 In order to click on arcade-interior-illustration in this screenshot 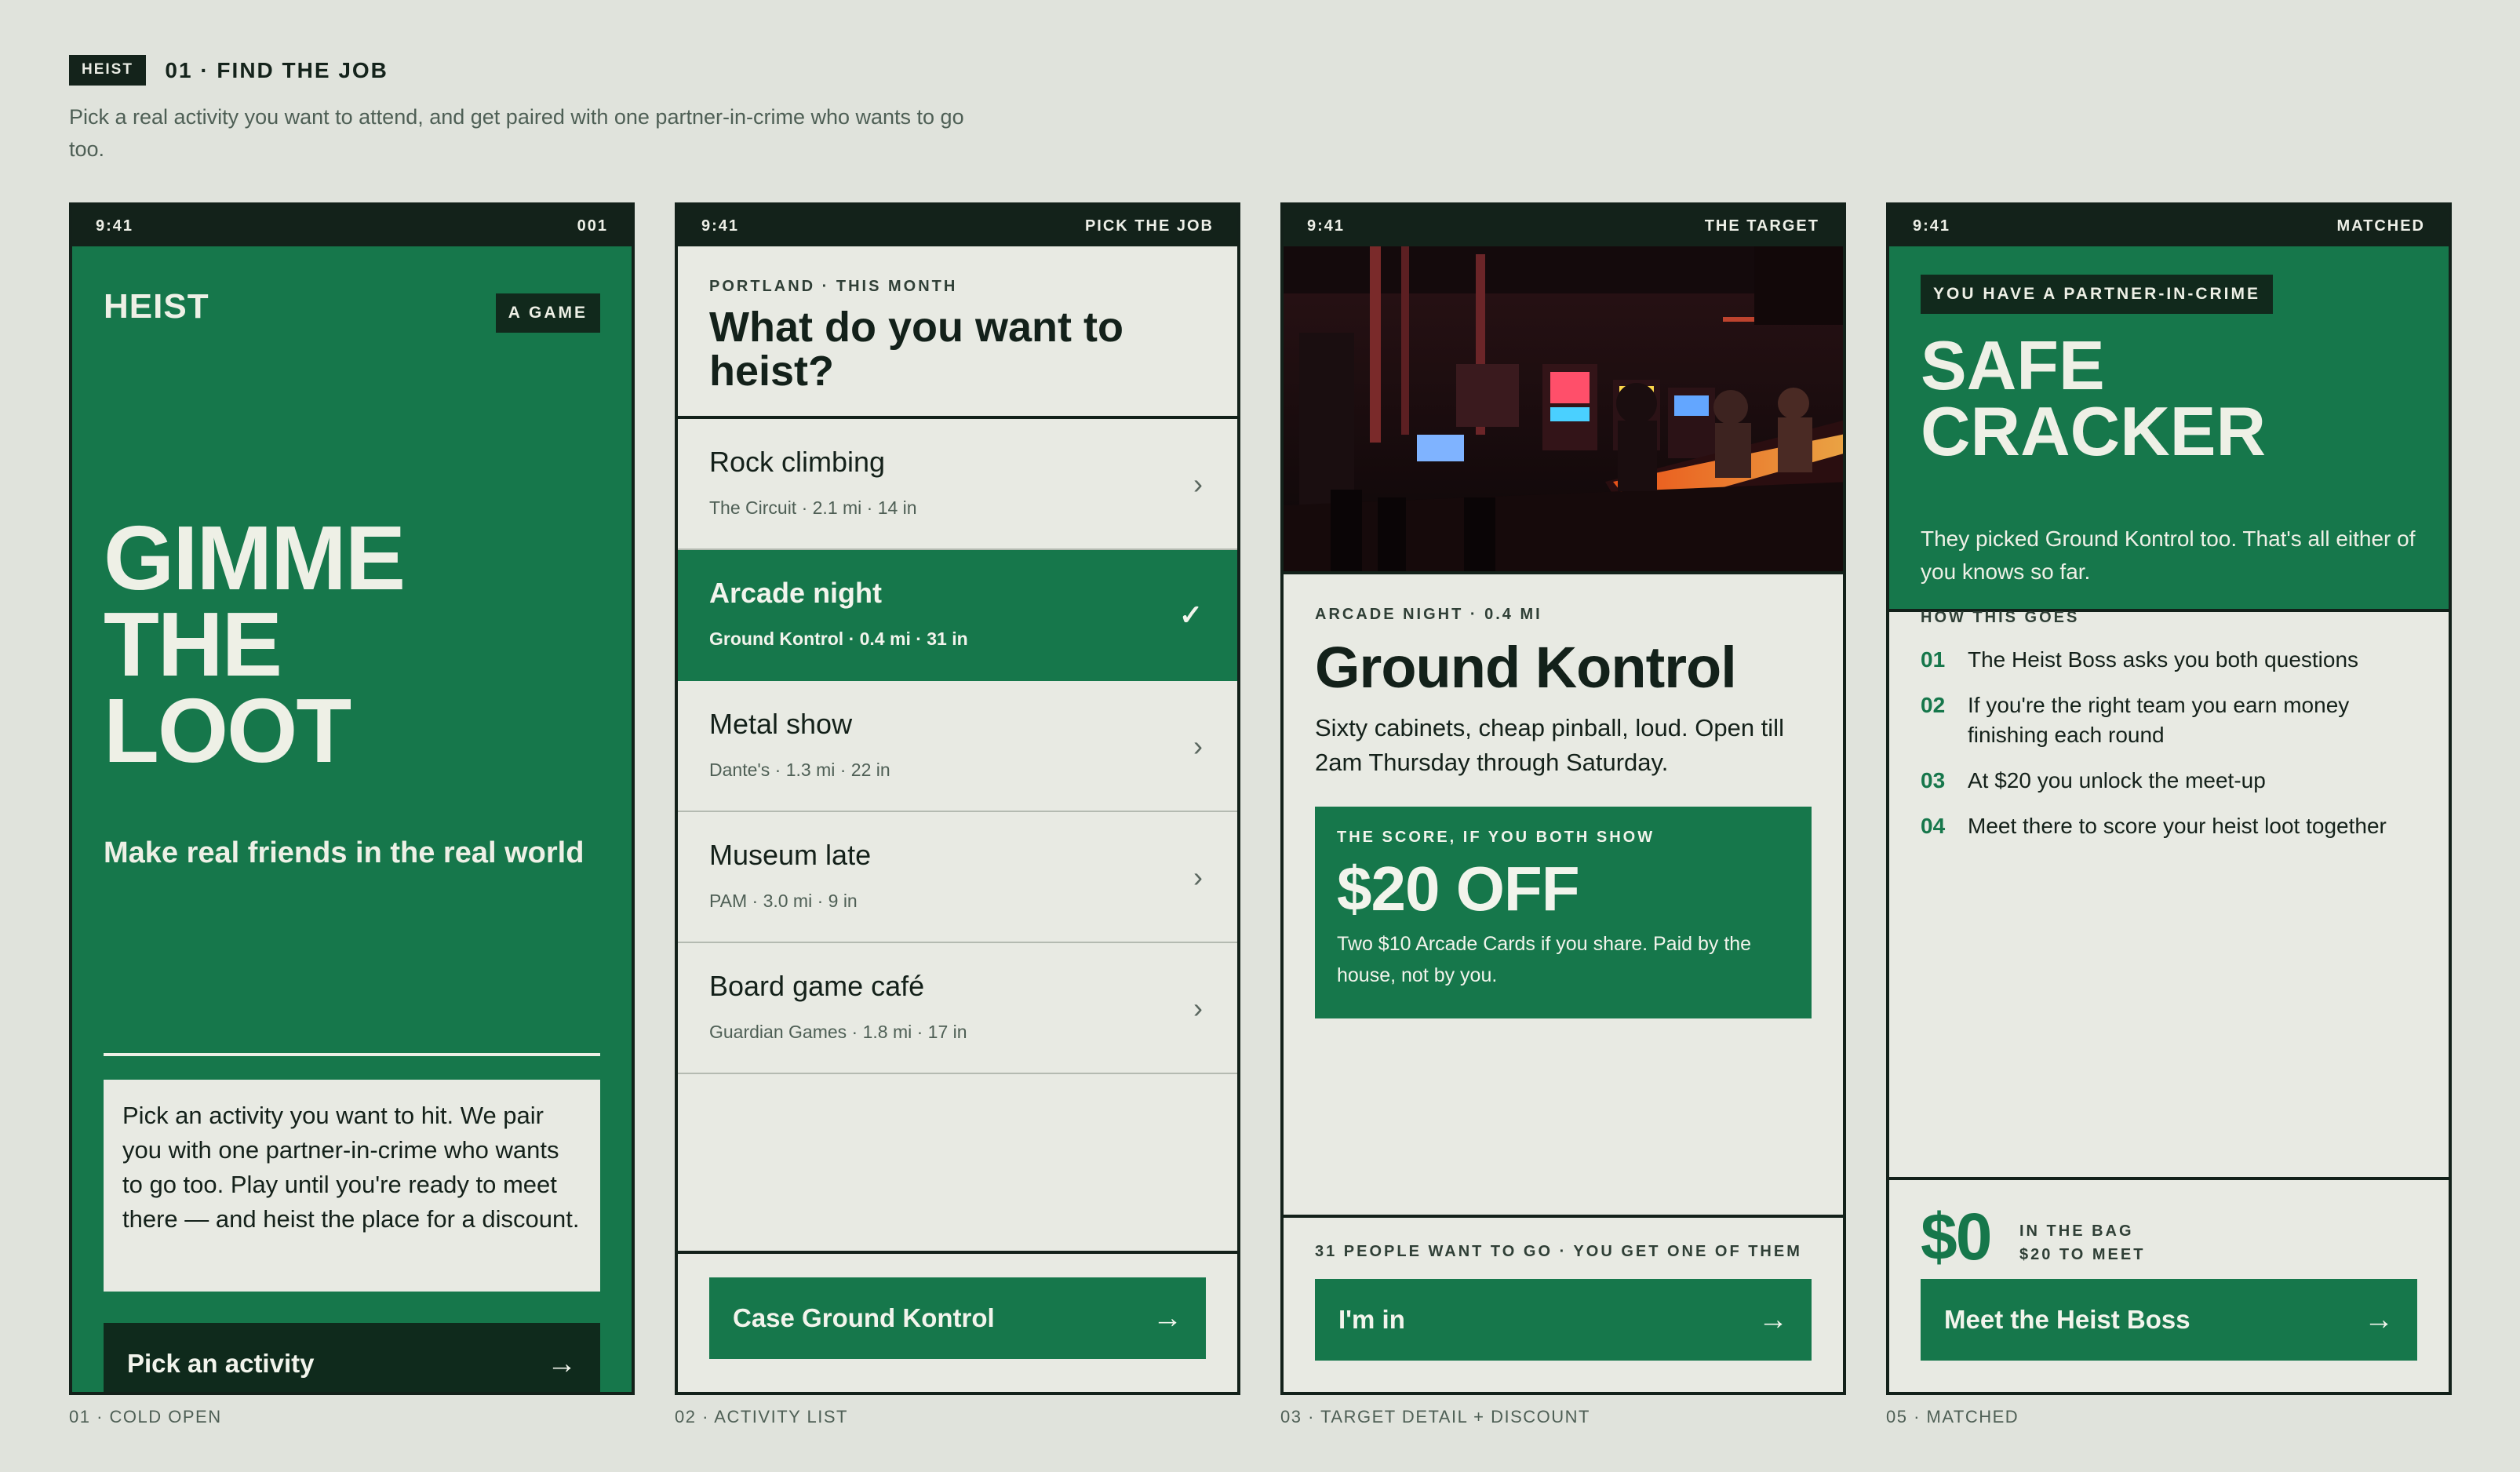, I will do `click(1563, 408)`.